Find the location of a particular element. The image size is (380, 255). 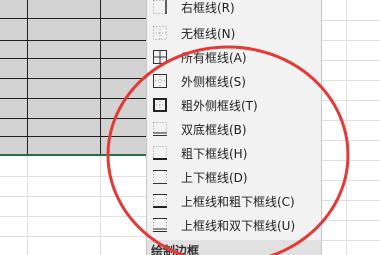

menu-item-label: 上下框线(D) is located at coordinates (214, 178).